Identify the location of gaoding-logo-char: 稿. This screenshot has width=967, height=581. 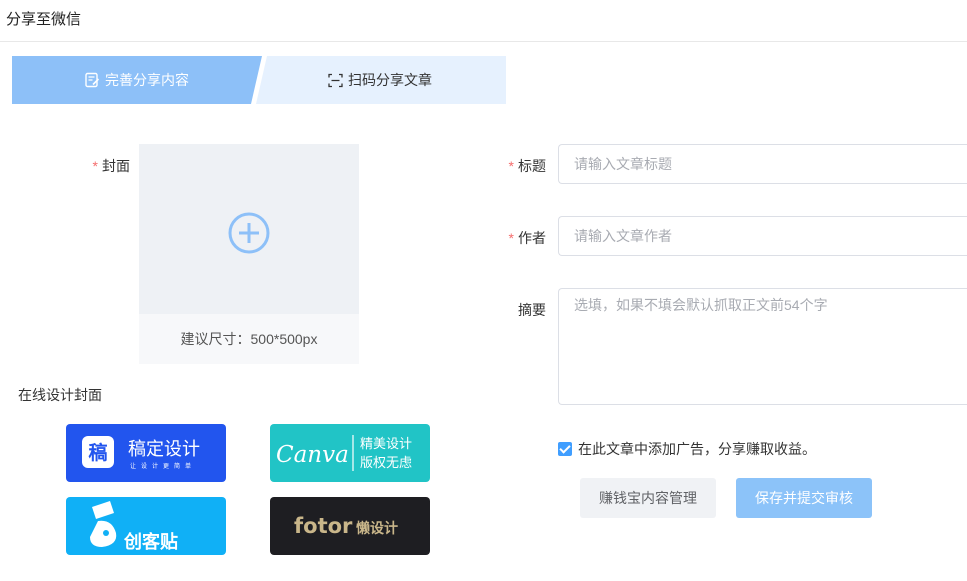
(97, 452).